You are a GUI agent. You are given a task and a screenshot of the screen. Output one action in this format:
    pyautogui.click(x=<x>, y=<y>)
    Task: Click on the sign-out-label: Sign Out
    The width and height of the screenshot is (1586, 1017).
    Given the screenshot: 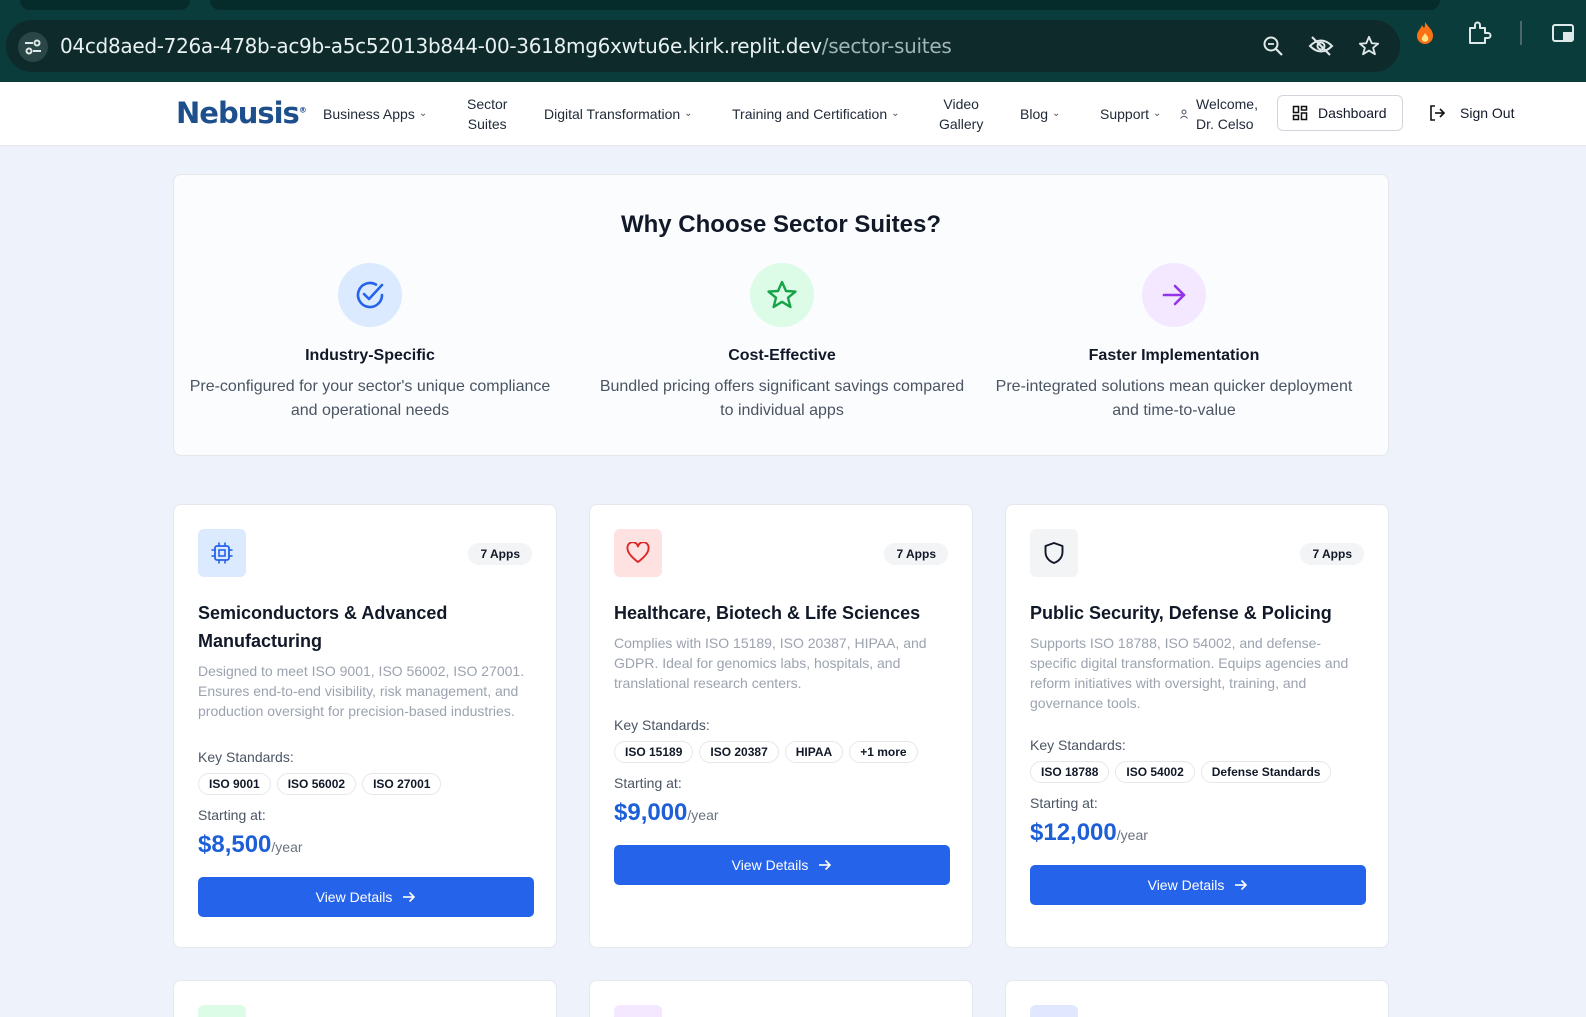 What is the action you would take?
    pyautogui.click(x=1487, y=113)
    